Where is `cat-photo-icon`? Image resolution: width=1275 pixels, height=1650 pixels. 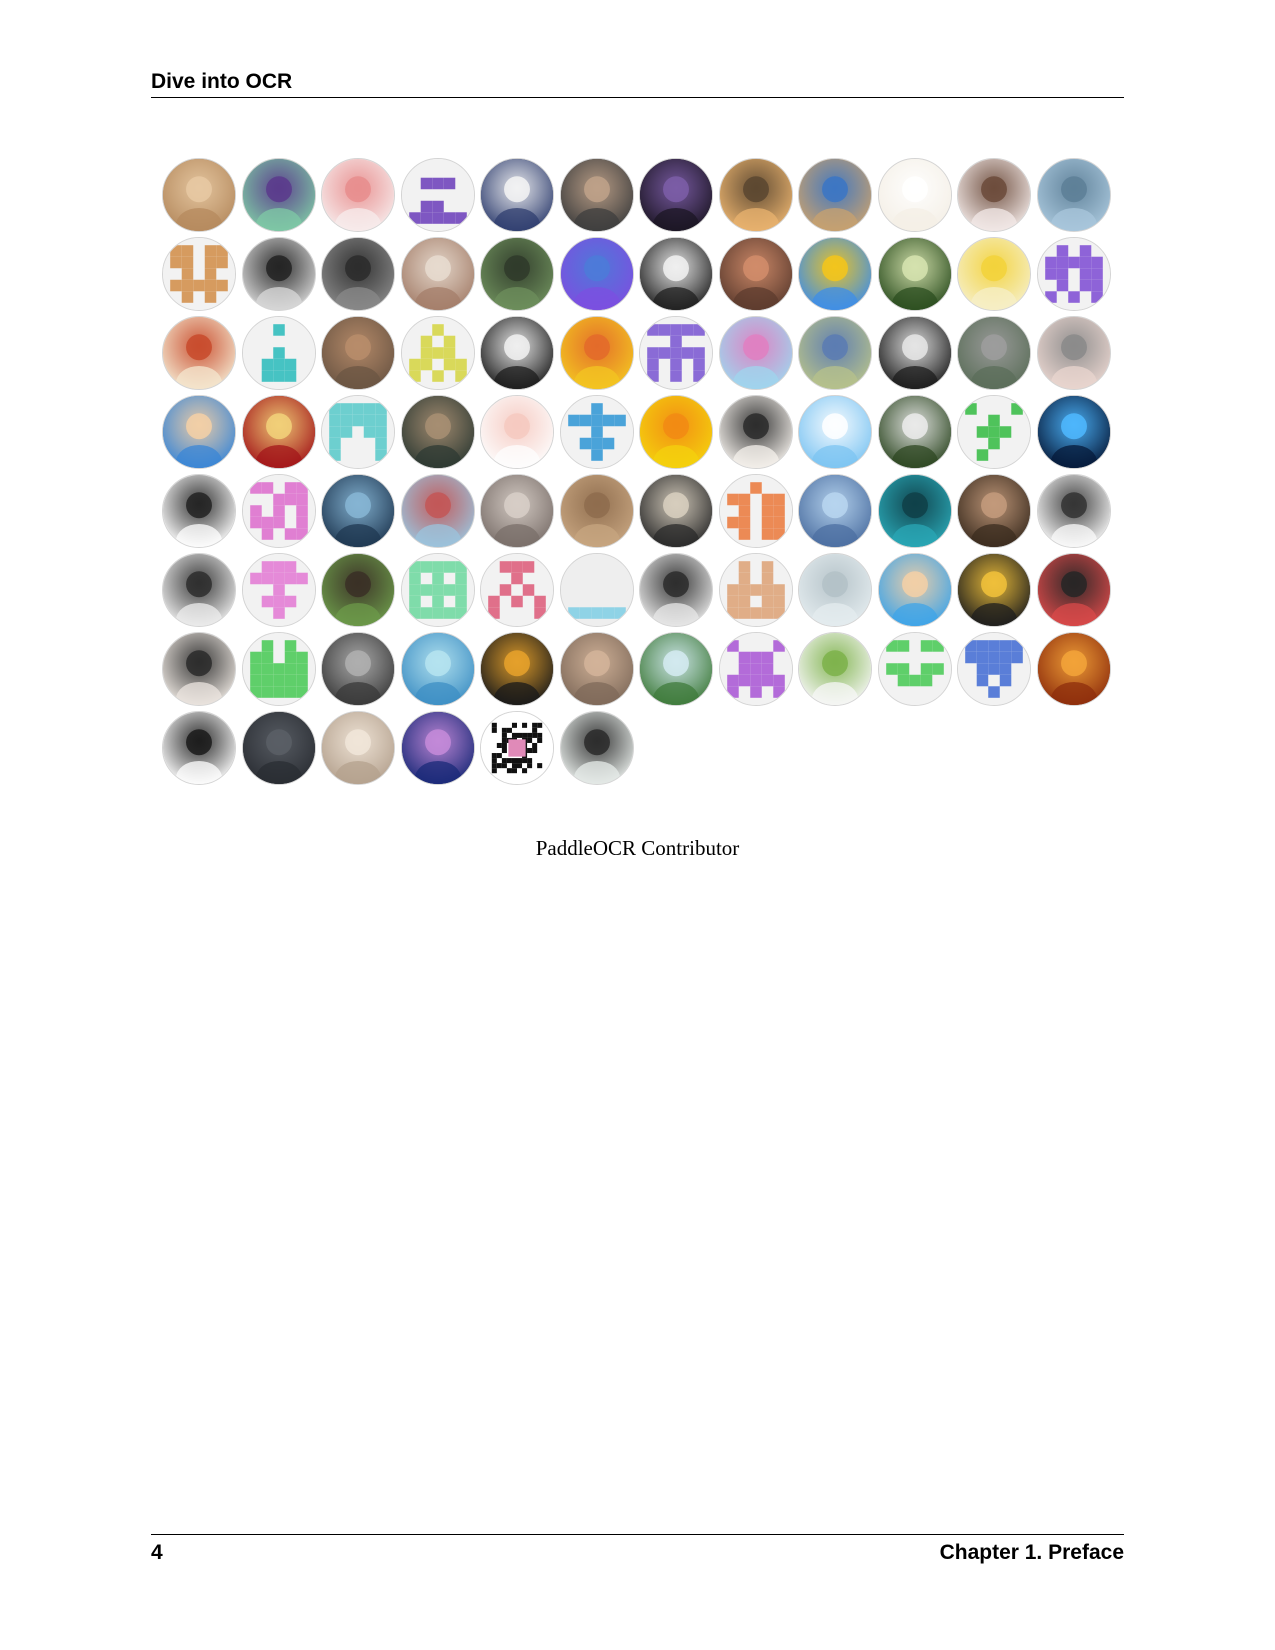
cat-photo-icon is located at coordinates (437, 274).